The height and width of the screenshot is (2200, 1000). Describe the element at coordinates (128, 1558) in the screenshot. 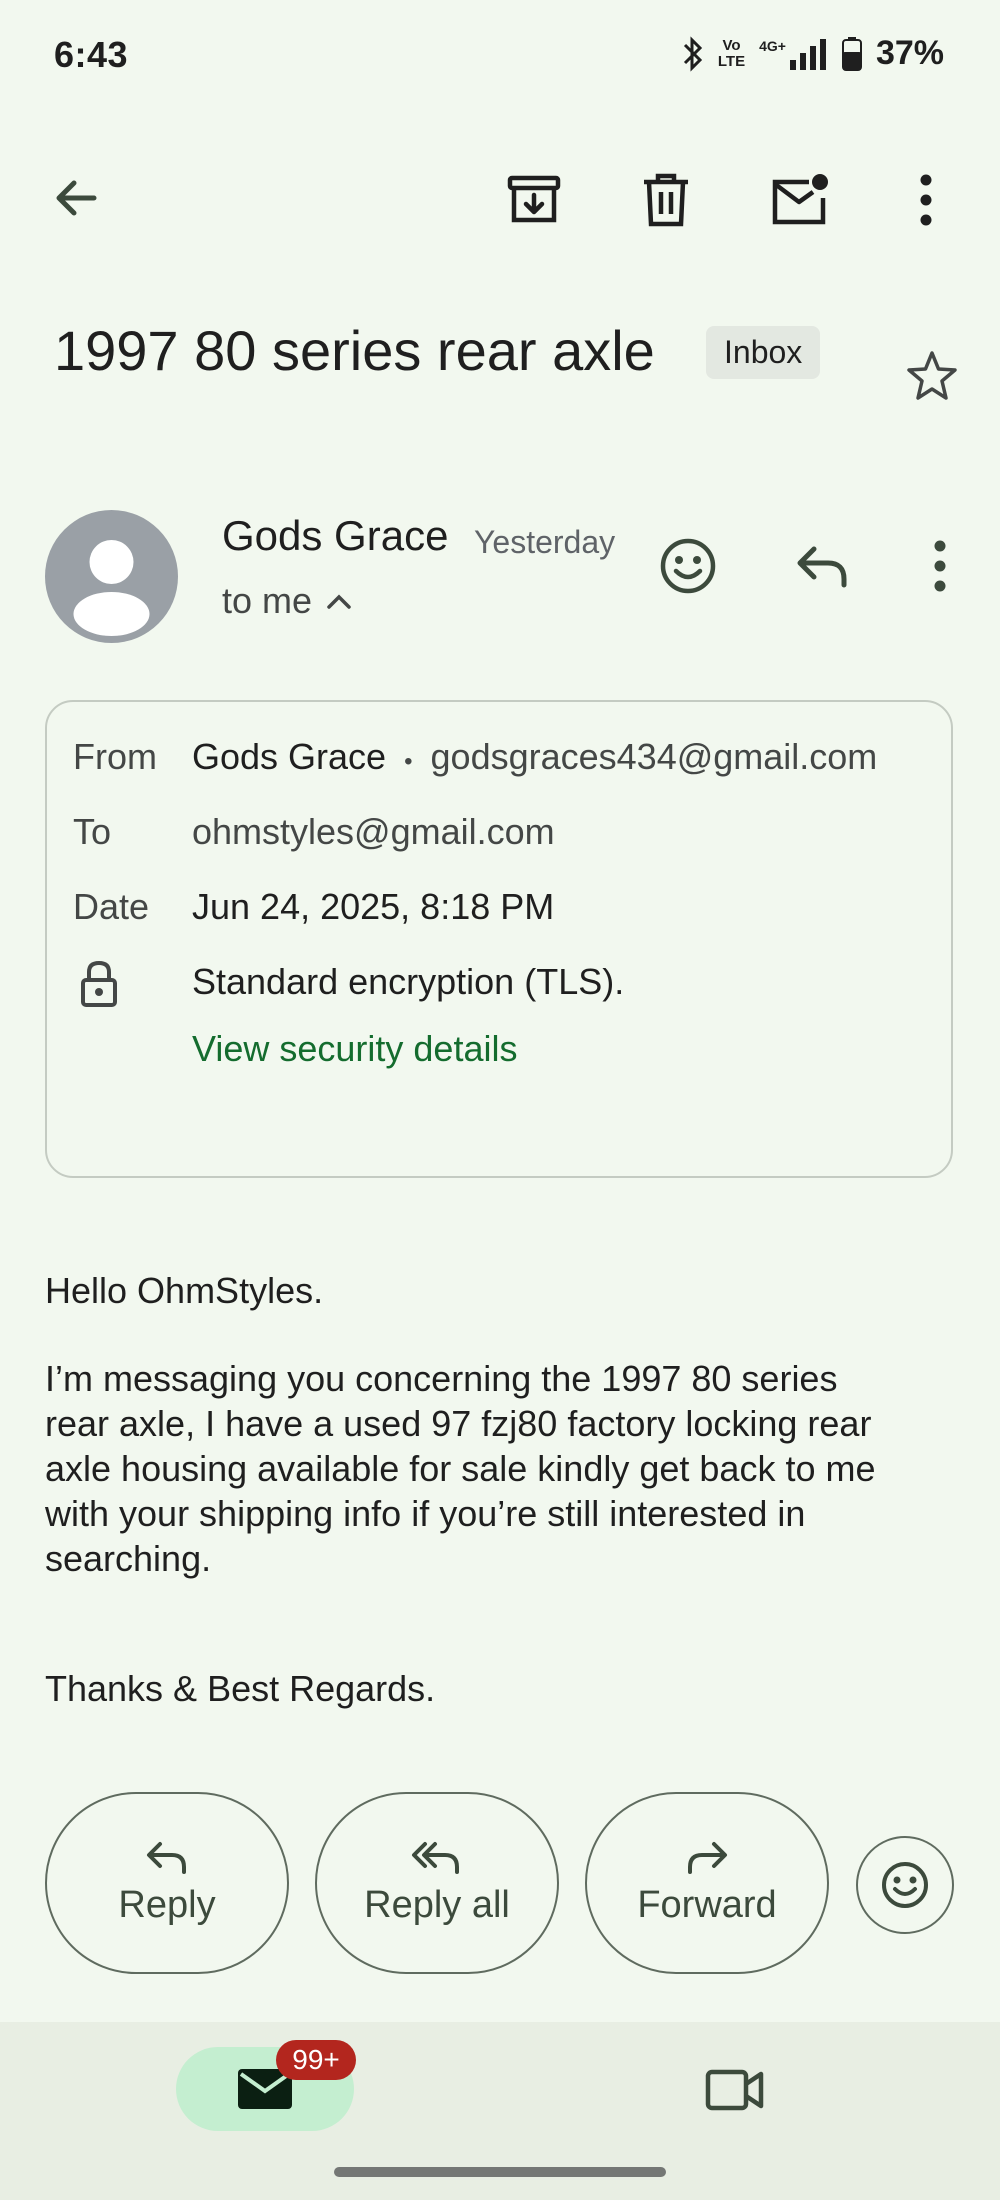

I see `body-line: searching.` at that location.